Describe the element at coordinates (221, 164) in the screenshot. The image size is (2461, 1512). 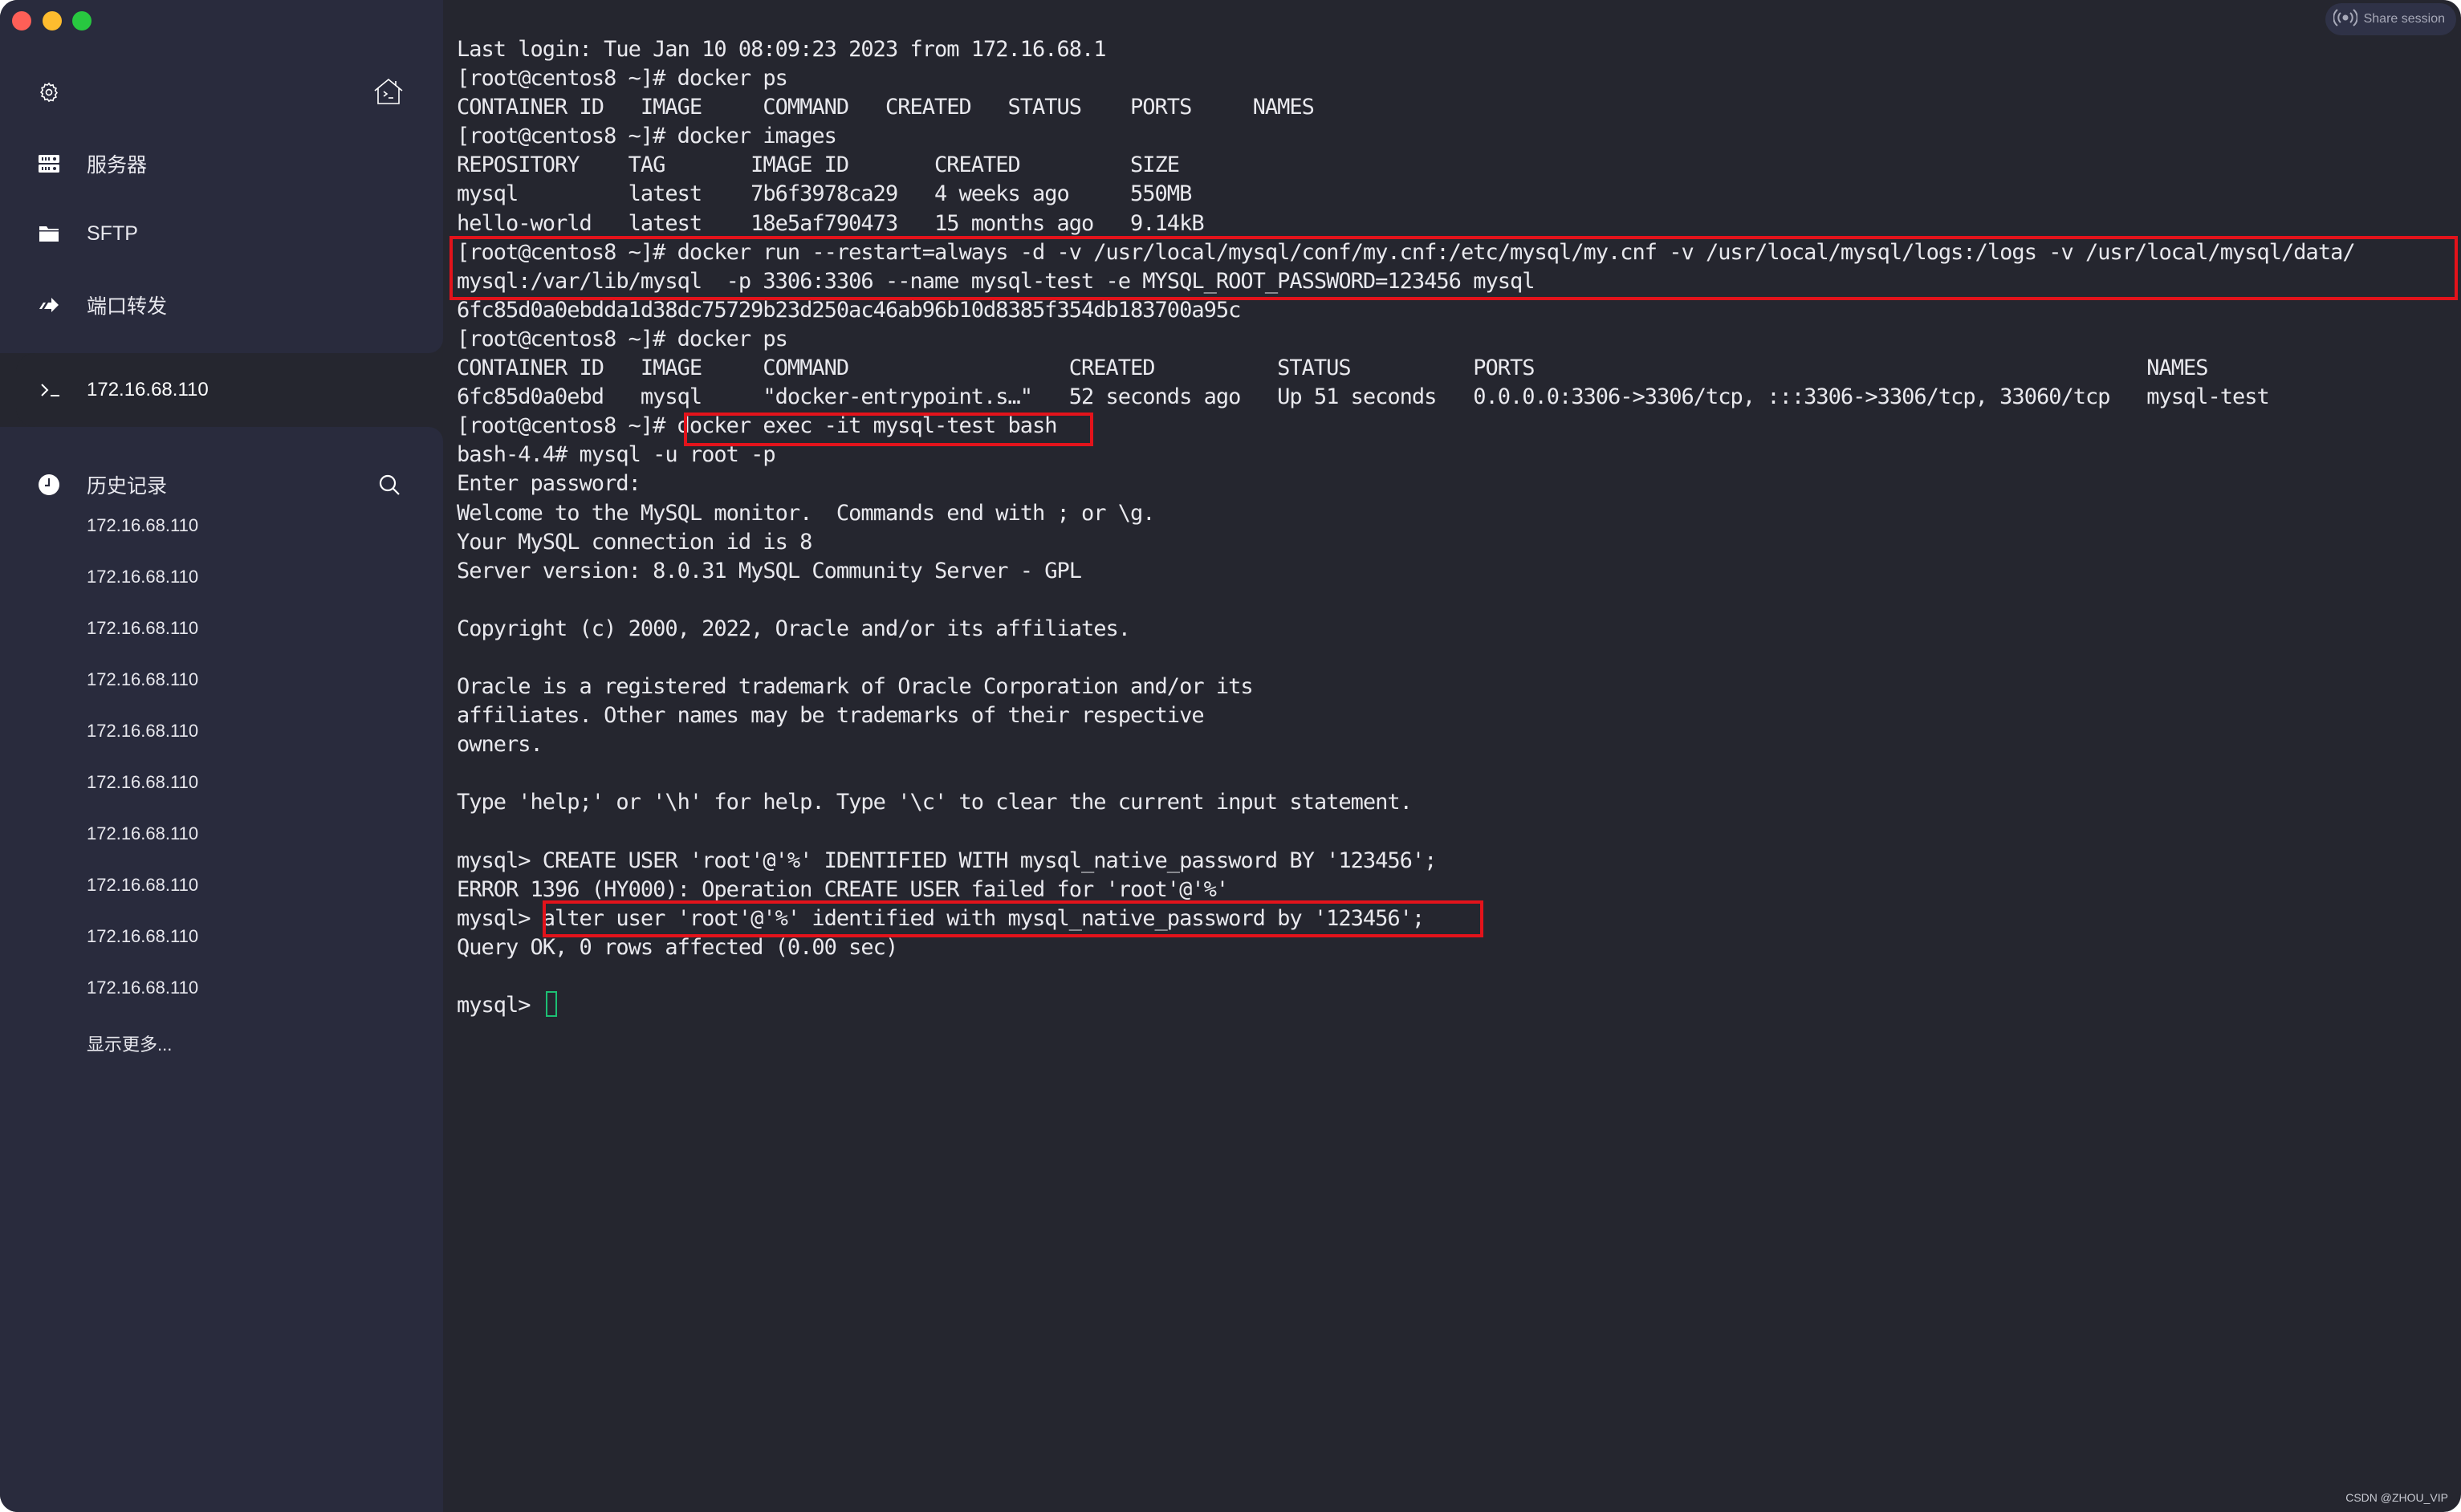
I see `sidebar-item-servers: 服务器` at that location.